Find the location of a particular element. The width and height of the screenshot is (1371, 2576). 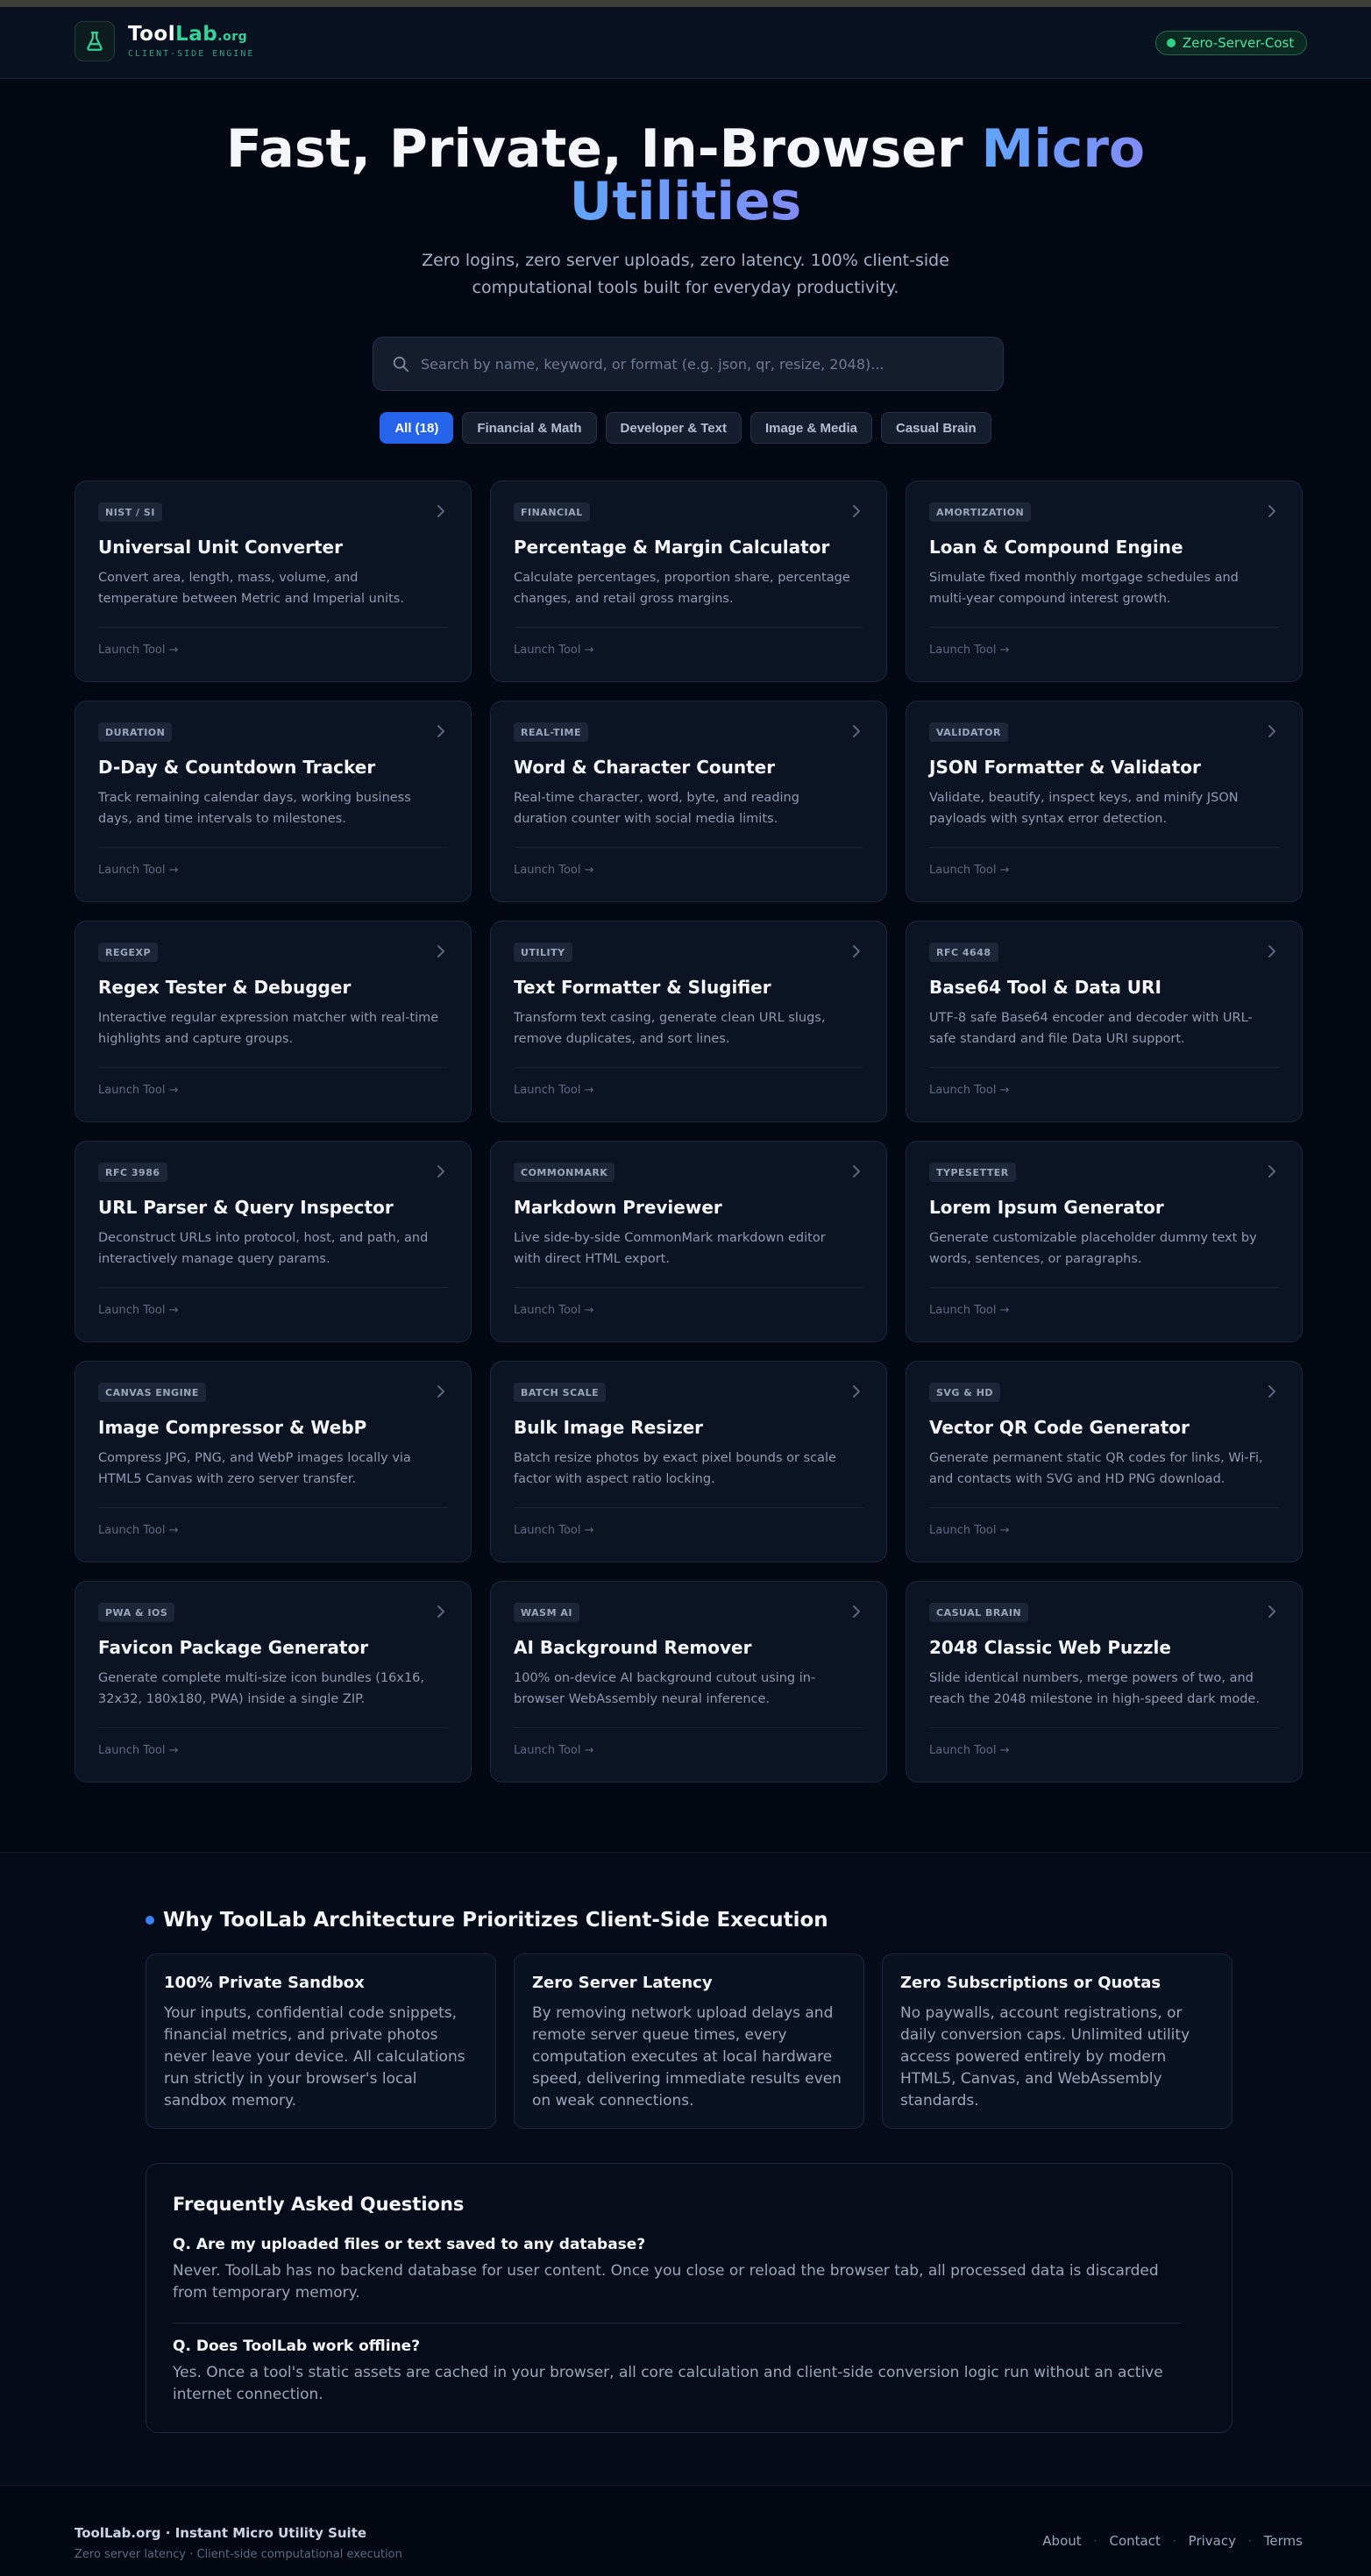

tool-badge: REAL-TIME is located at coordinates (551, 732).